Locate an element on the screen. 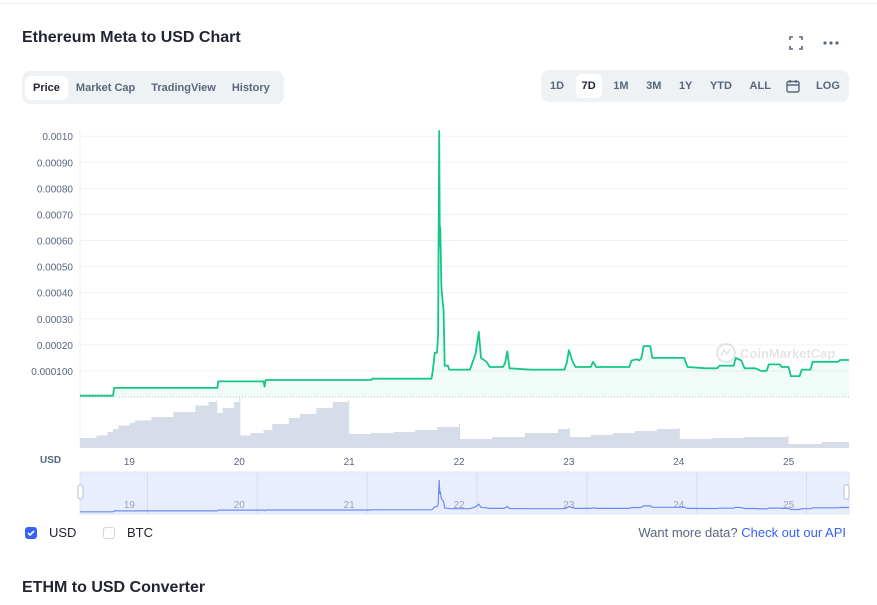 Image resolution: width=877 pixels, height=605 pixels. currency-axis-label: USD is located at coordinates (50, 460).